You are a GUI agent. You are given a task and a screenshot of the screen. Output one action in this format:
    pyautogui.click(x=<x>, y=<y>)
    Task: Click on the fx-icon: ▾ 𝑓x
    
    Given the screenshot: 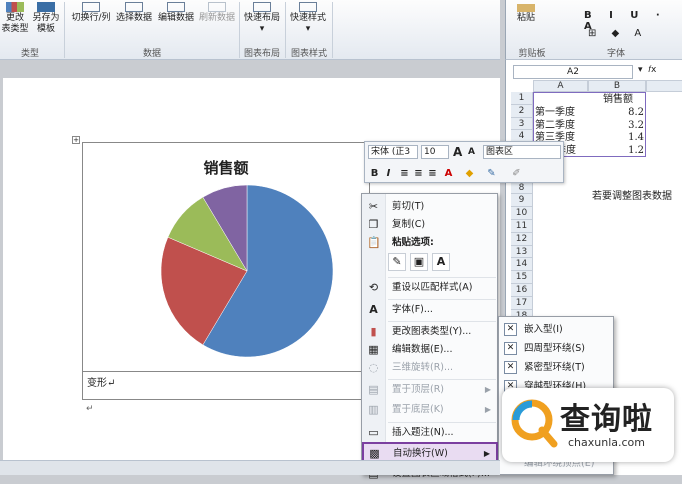 What is the action you would take?
    pyautogui.click(x=647, y=70)
    